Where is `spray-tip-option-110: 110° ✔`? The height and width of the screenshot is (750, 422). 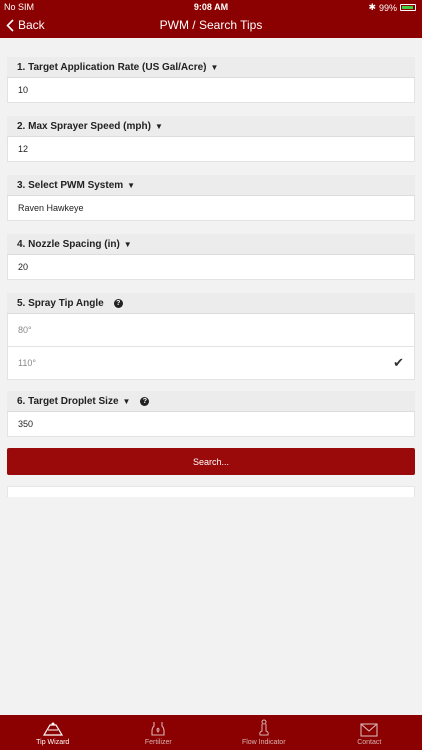 spray-tip-option-110: 110° ✔ is located at coordinates (211, 363).